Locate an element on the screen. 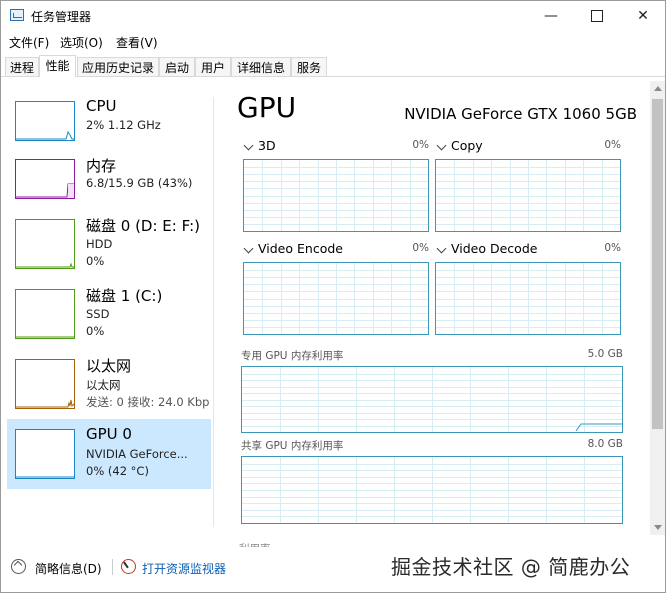 The height and width of the screenshot is (593, 666). resource-title: 磁盘 1 (C:) is located at coordinates (124, 296).